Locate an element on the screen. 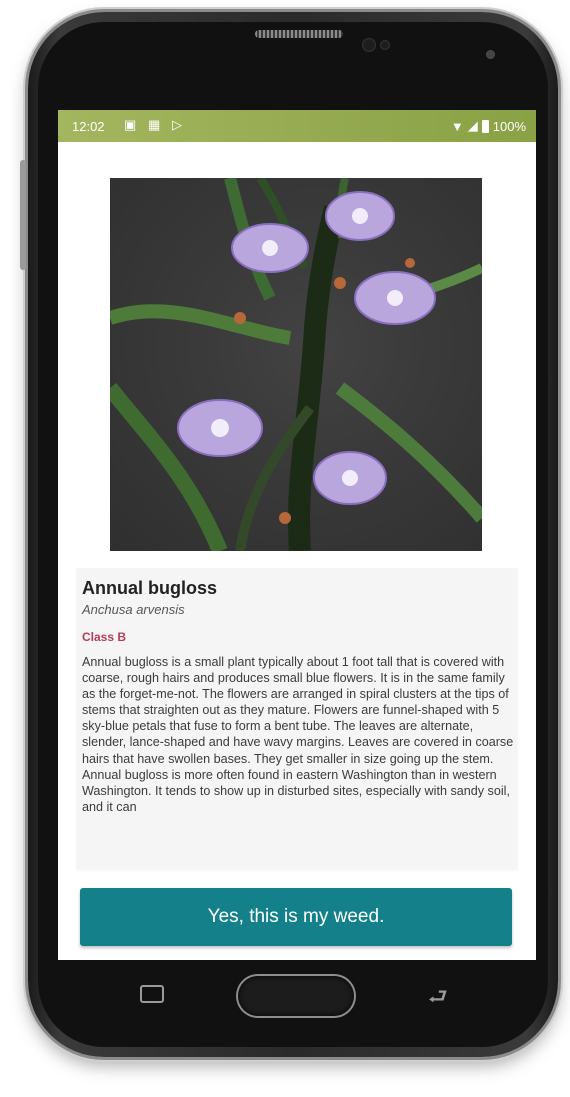 This screenshot has width=570, height=1097. play-store-icon: ▷ is located at coordinates (177, 124).